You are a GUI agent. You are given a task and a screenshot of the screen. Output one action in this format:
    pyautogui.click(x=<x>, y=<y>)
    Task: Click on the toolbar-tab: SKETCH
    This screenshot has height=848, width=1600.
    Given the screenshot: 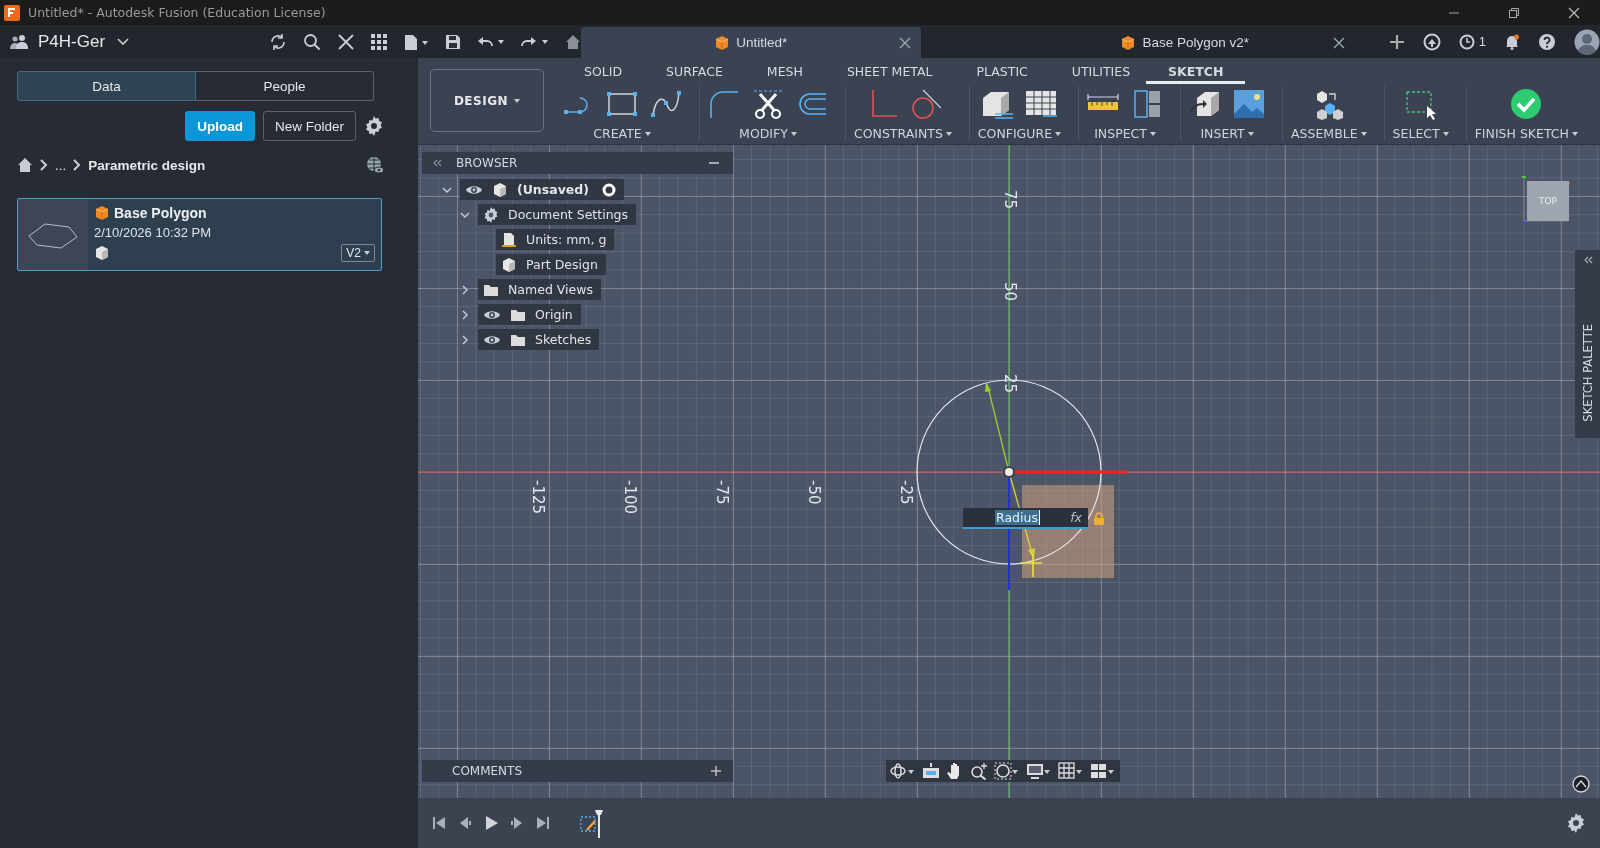 What is the action you would take?
    pyautogui.click(x=1196, y=72)
    